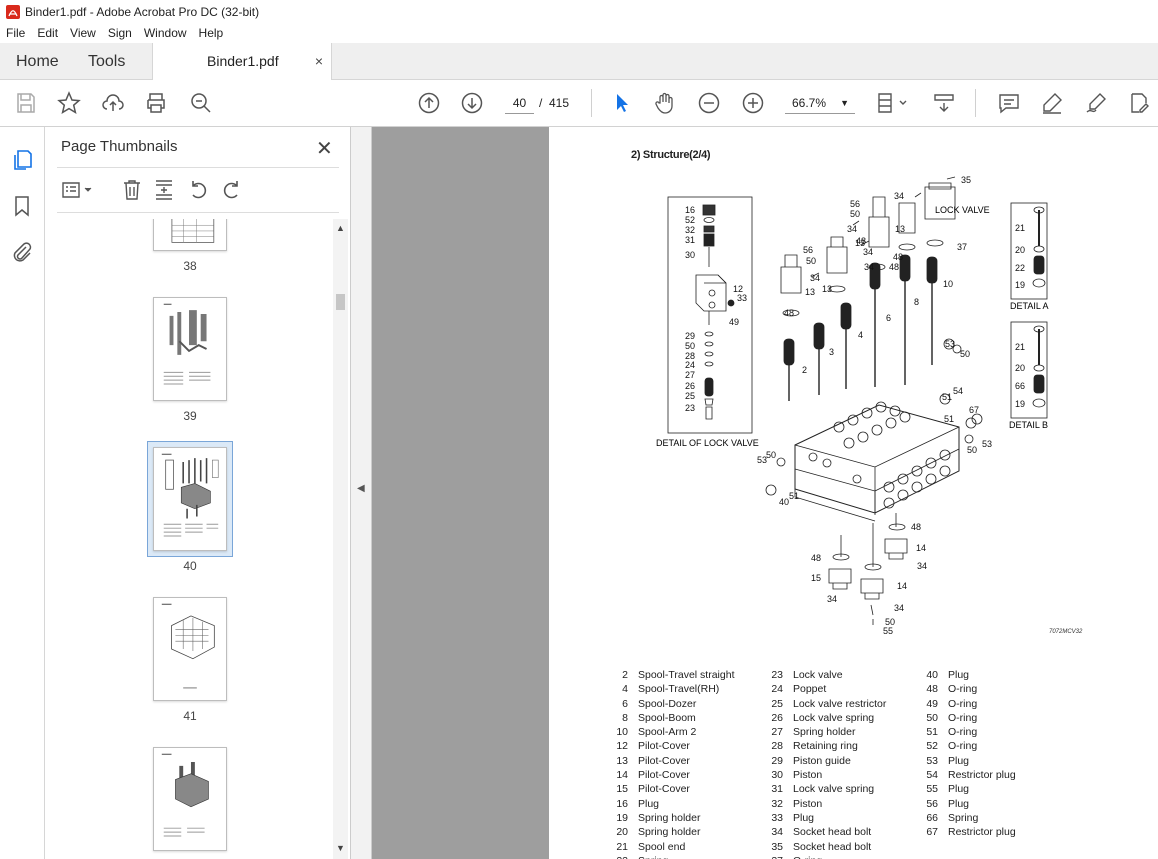 This screenshot has width=1158, height=859. Describe the element at coordinates (888, 631) in the screenshot. I see `callout-number: 55` at that location.